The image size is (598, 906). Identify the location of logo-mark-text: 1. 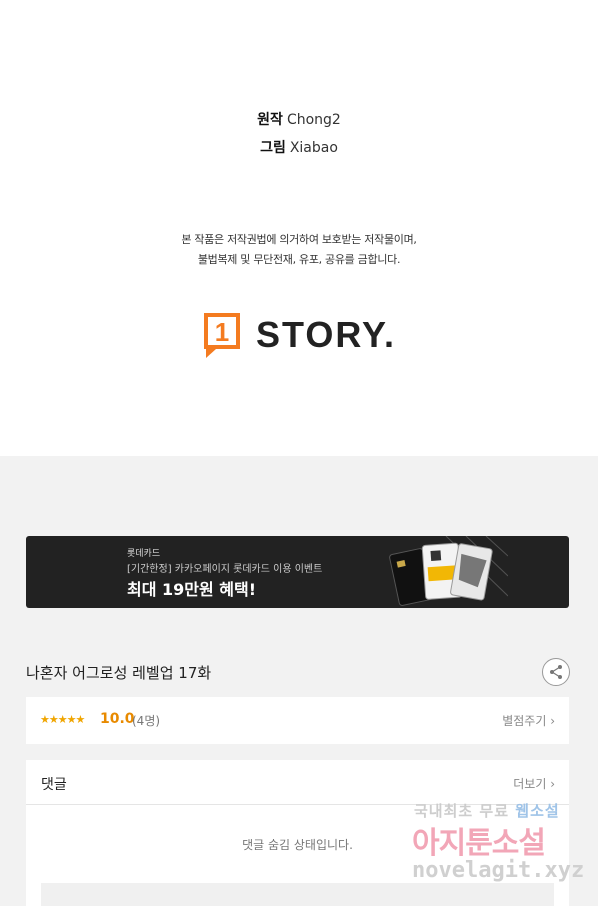
(222, 332).